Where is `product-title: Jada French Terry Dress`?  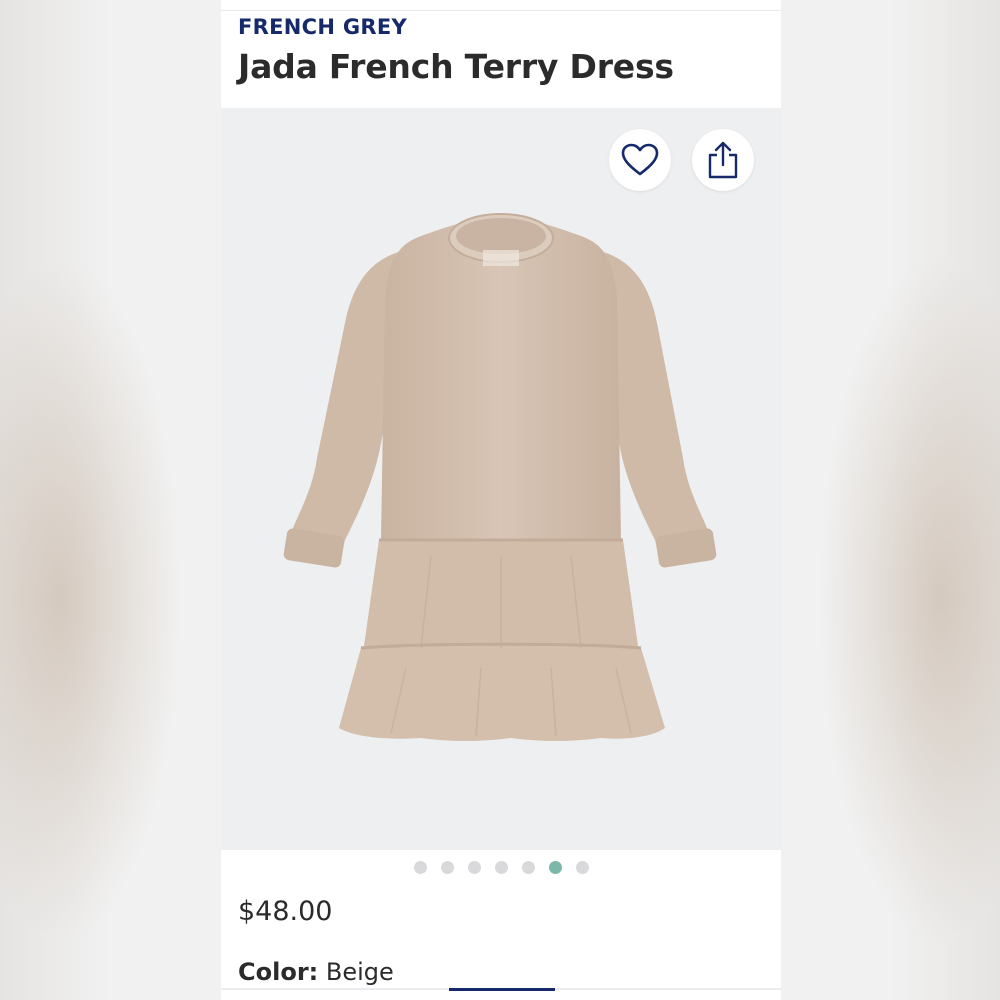
product-title: Jada French Terry Dress is located at coordinates (456, 66).